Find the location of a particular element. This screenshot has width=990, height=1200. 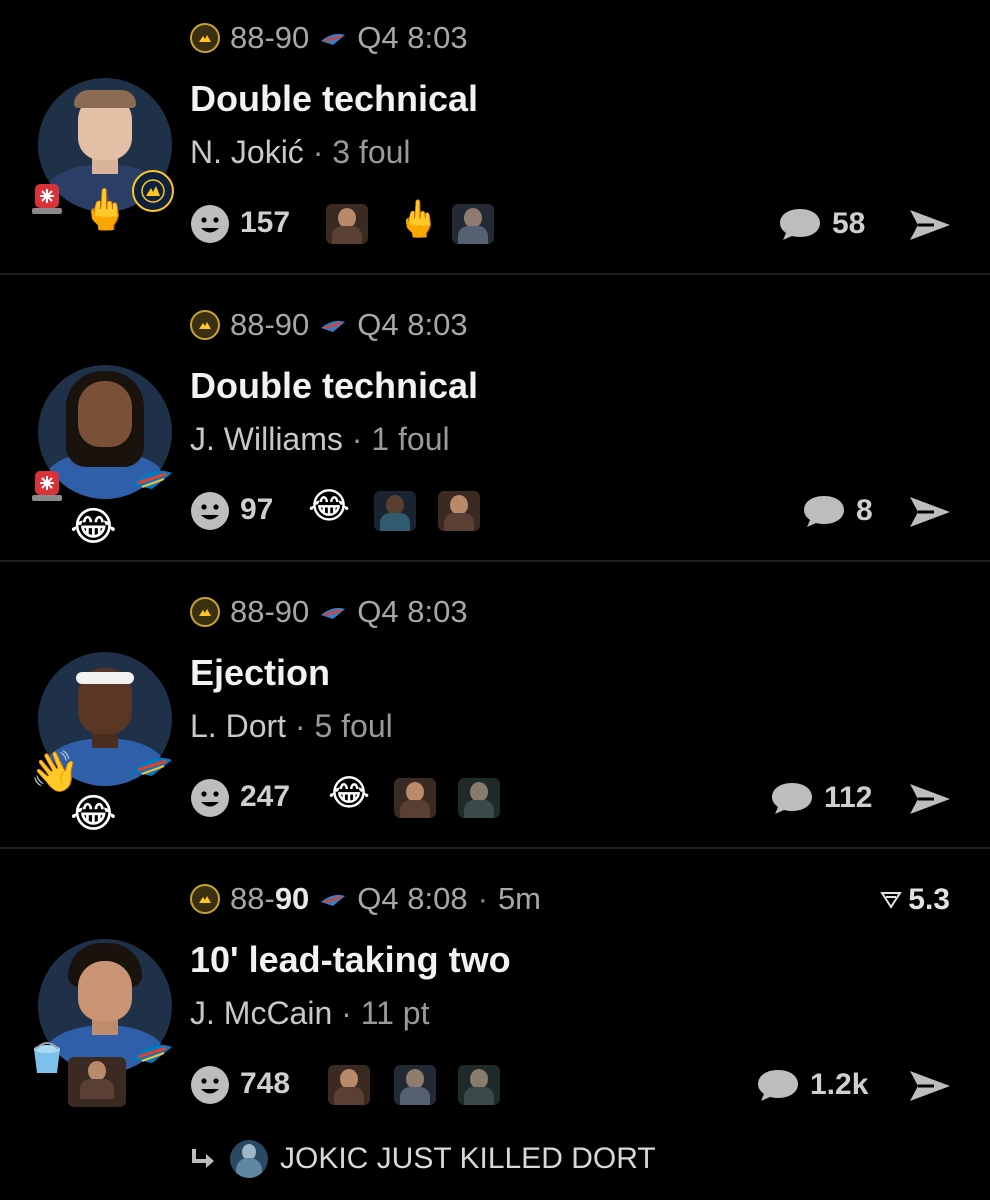

game-clock: Q4 8:08 is located at coordinates (412, 898).